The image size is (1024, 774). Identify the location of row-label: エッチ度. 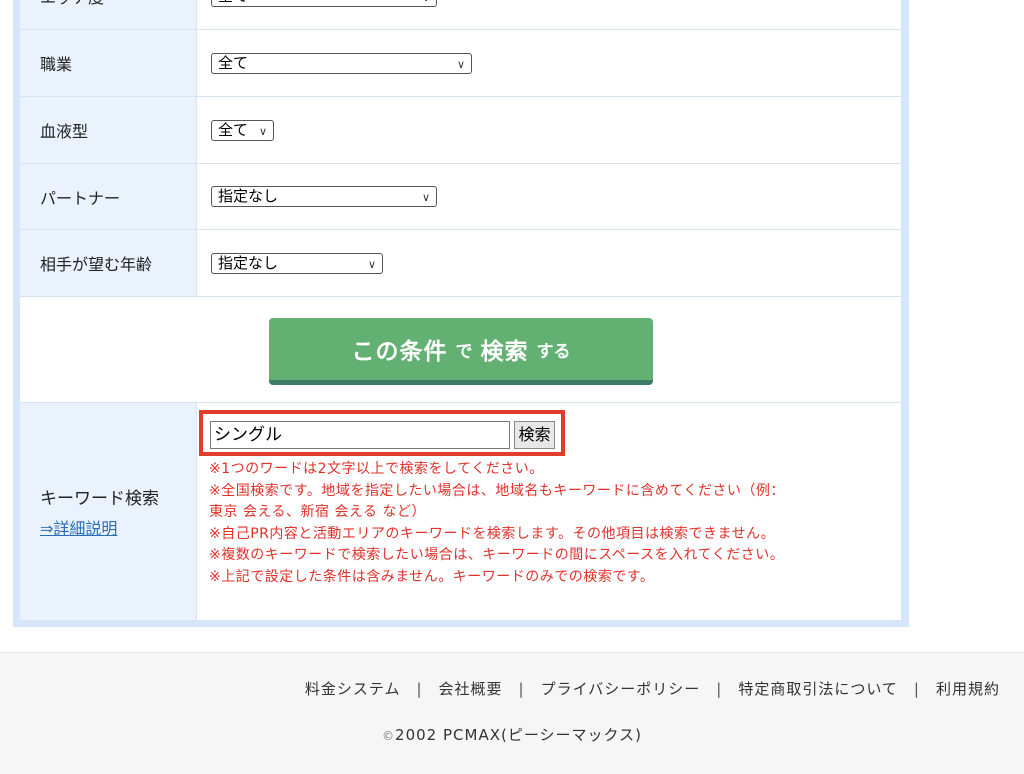
(108, 14).